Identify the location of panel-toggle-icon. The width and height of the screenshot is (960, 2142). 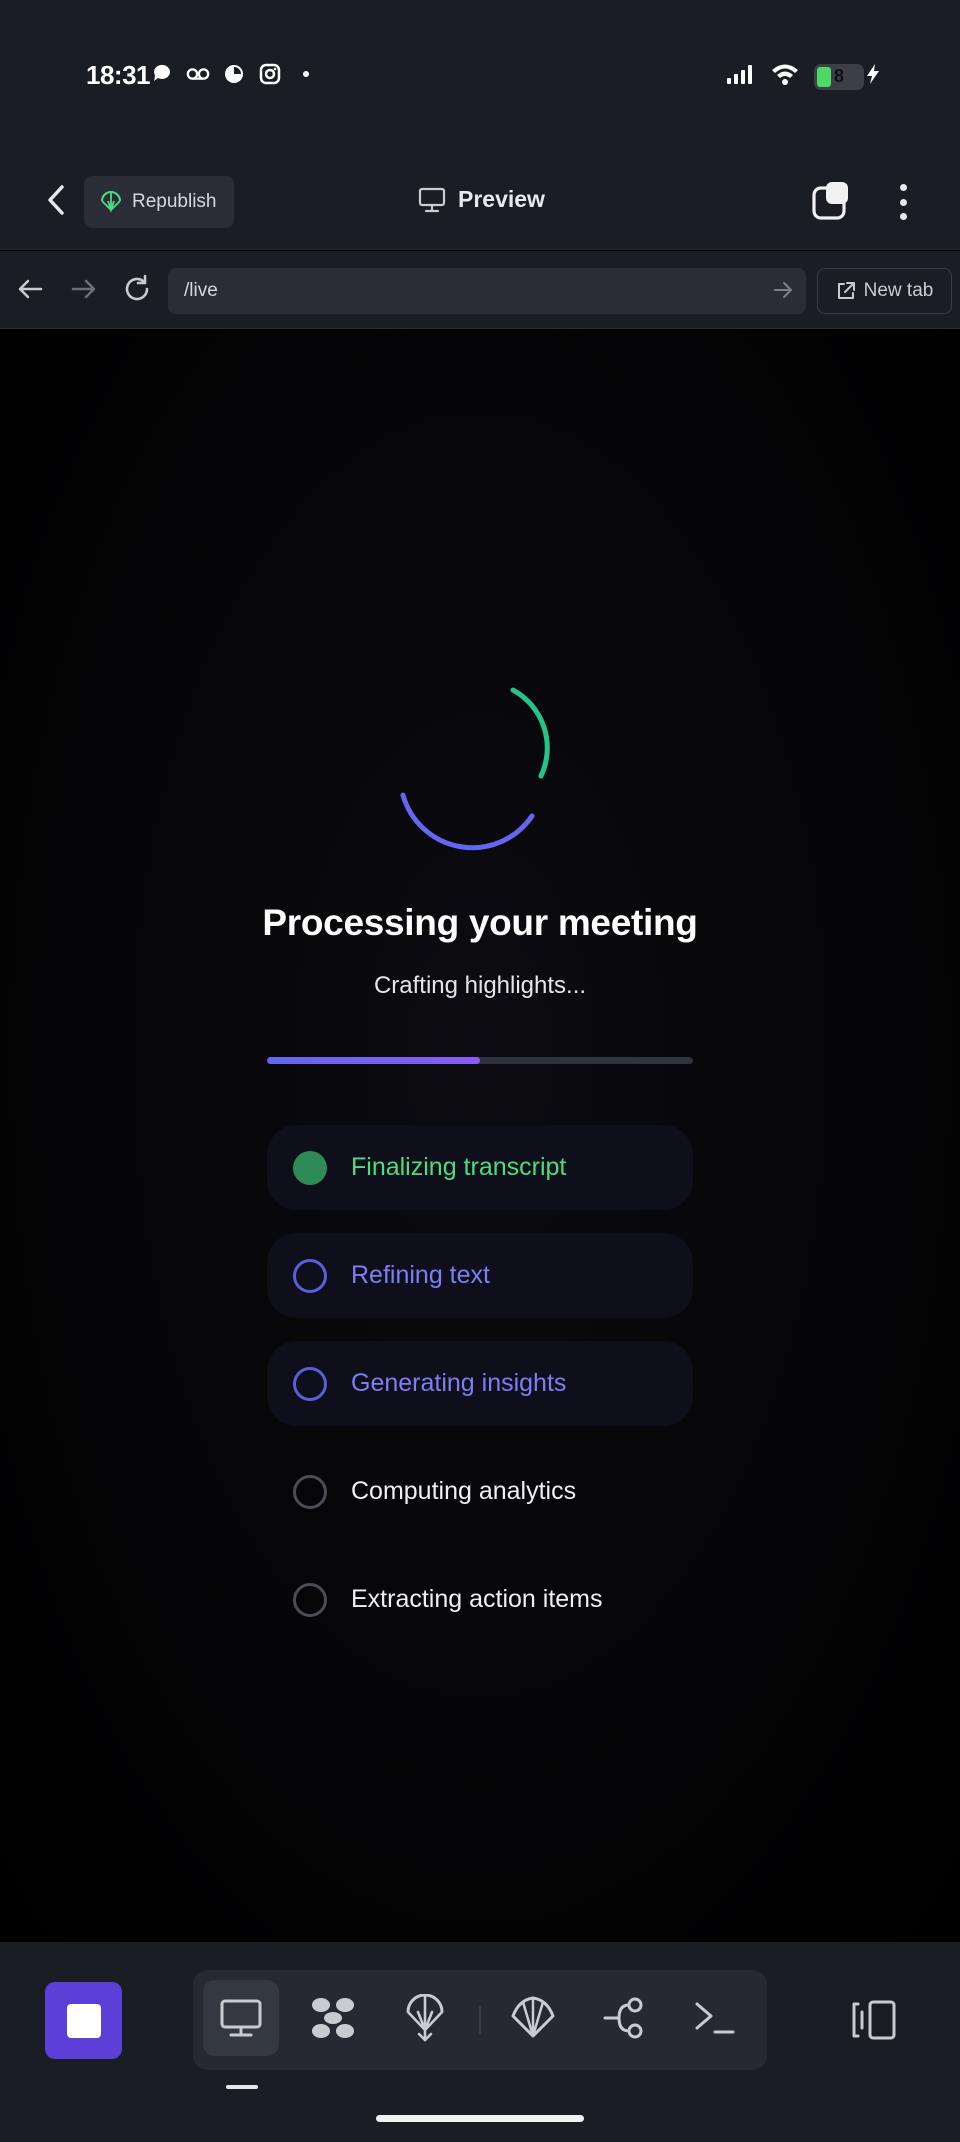
(874, 2020).